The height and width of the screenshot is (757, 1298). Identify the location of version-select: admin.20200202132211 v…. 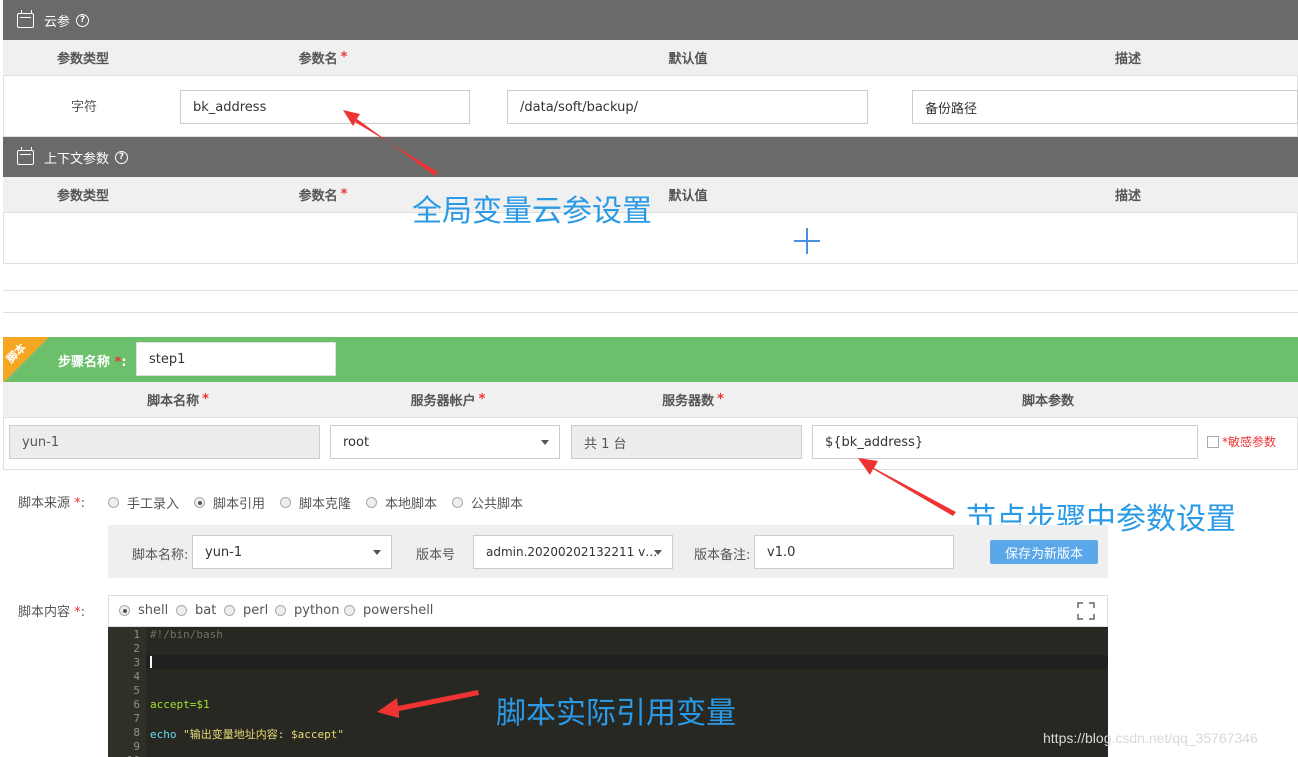
(573, 552).